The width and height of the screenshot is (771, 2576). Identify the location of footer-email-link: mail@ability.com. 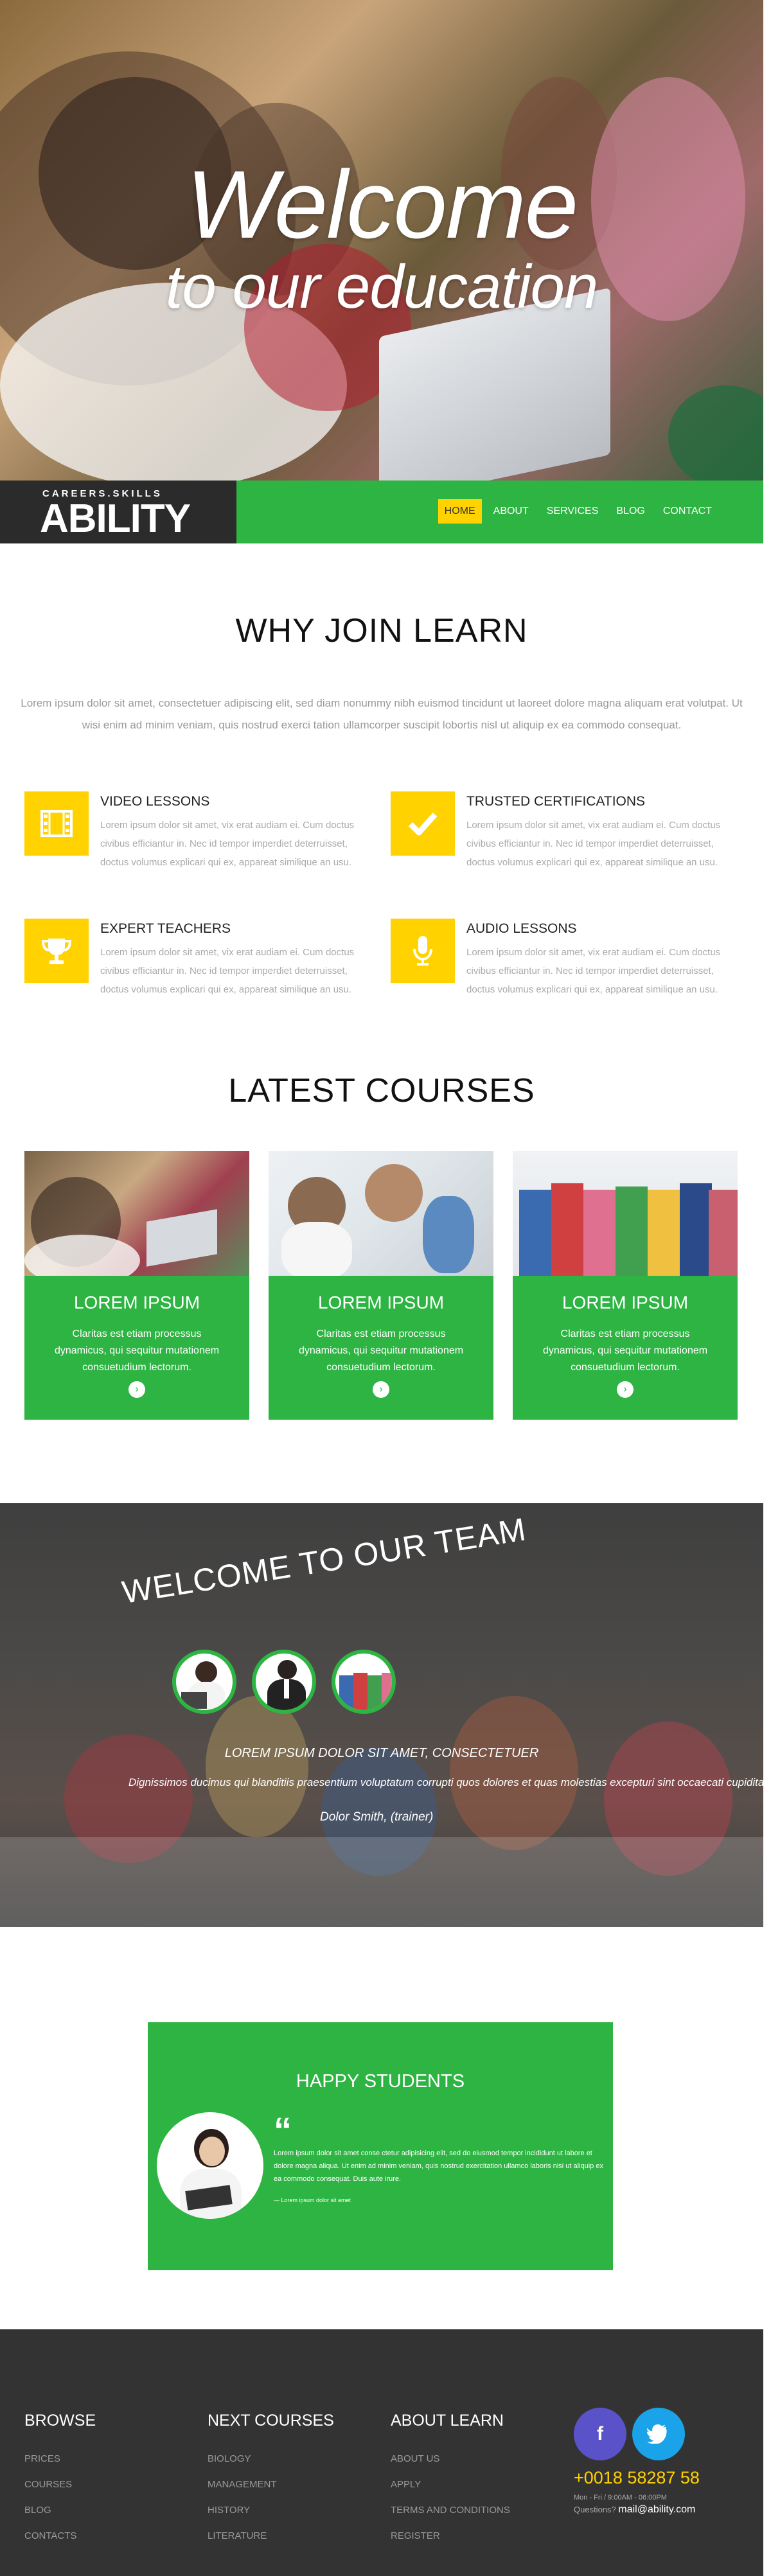
(656, 2509).